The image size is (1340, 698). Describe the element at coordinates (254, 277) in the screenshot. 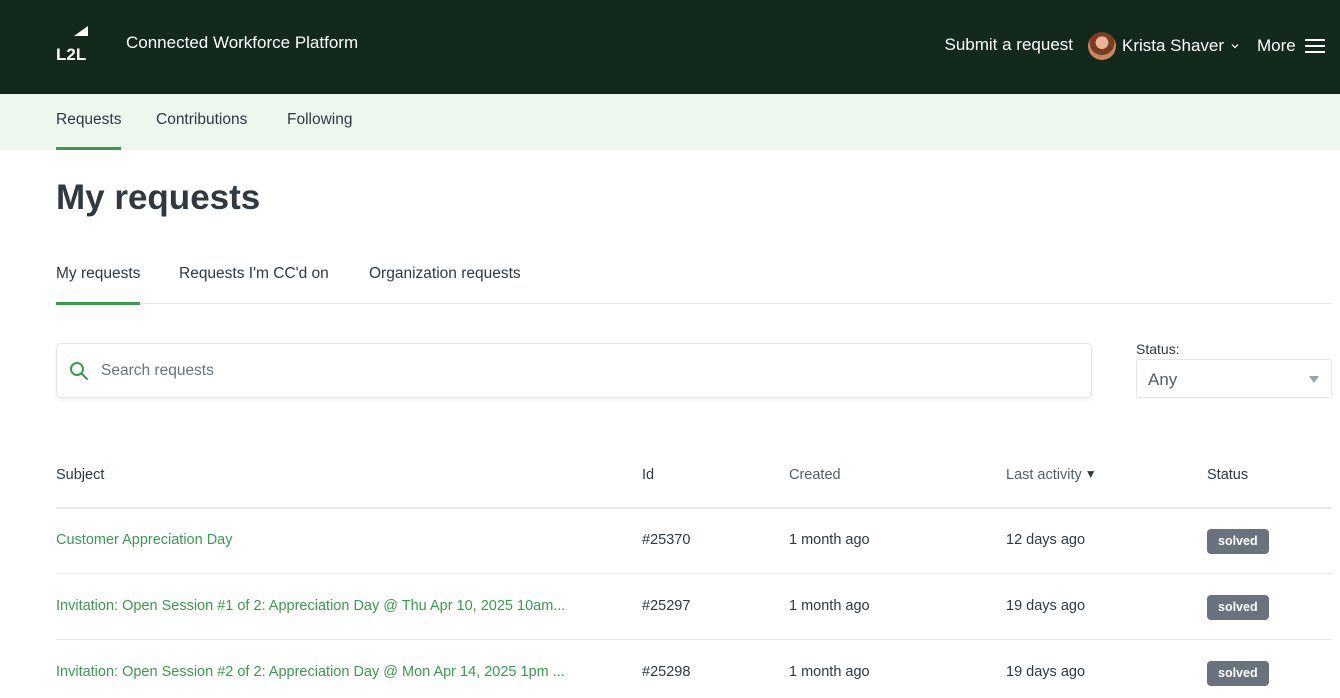

I see `tab-cc-requests: Requests I'm CC'd on` at that location.